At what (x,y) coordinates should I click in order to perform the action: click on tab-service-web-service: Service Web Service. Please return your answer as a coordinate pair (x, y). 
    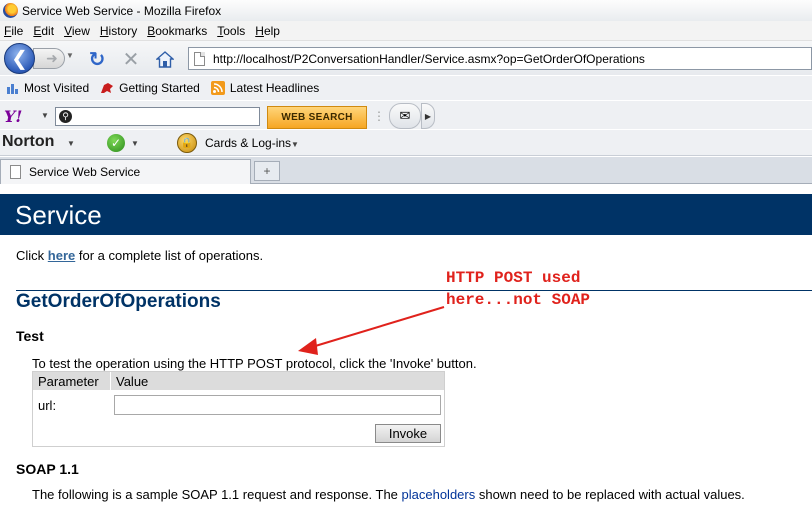
    Looking at the image, I should click on (125, 171).